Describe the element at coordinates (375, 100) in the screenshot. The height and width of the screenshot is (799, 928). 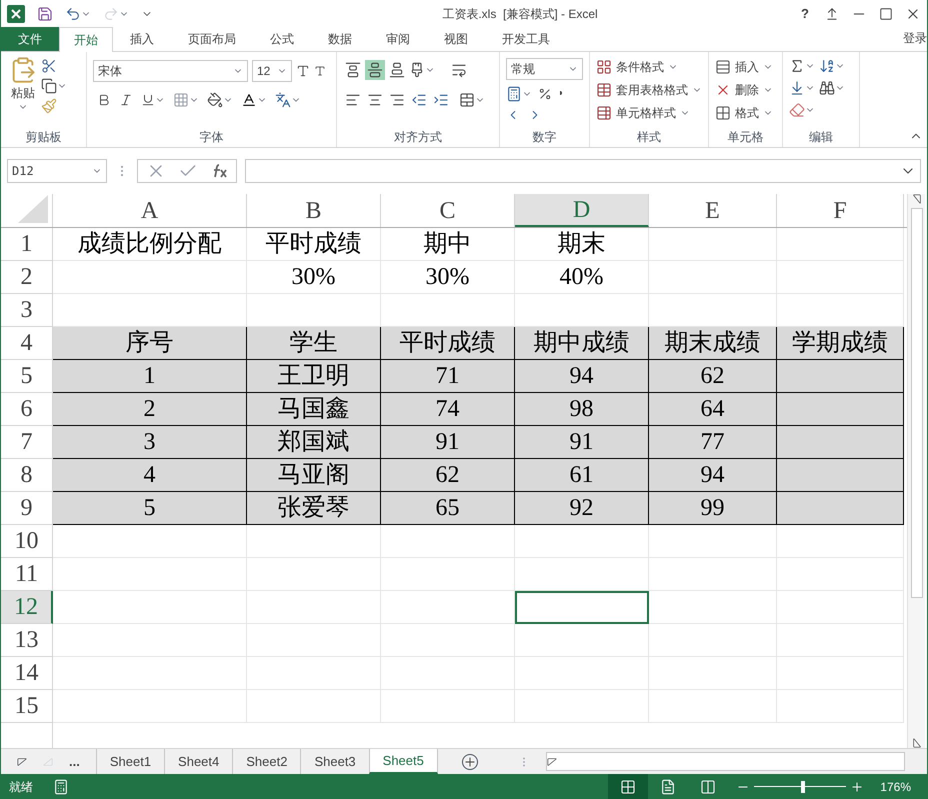
I see `align-center-icon` at that location.